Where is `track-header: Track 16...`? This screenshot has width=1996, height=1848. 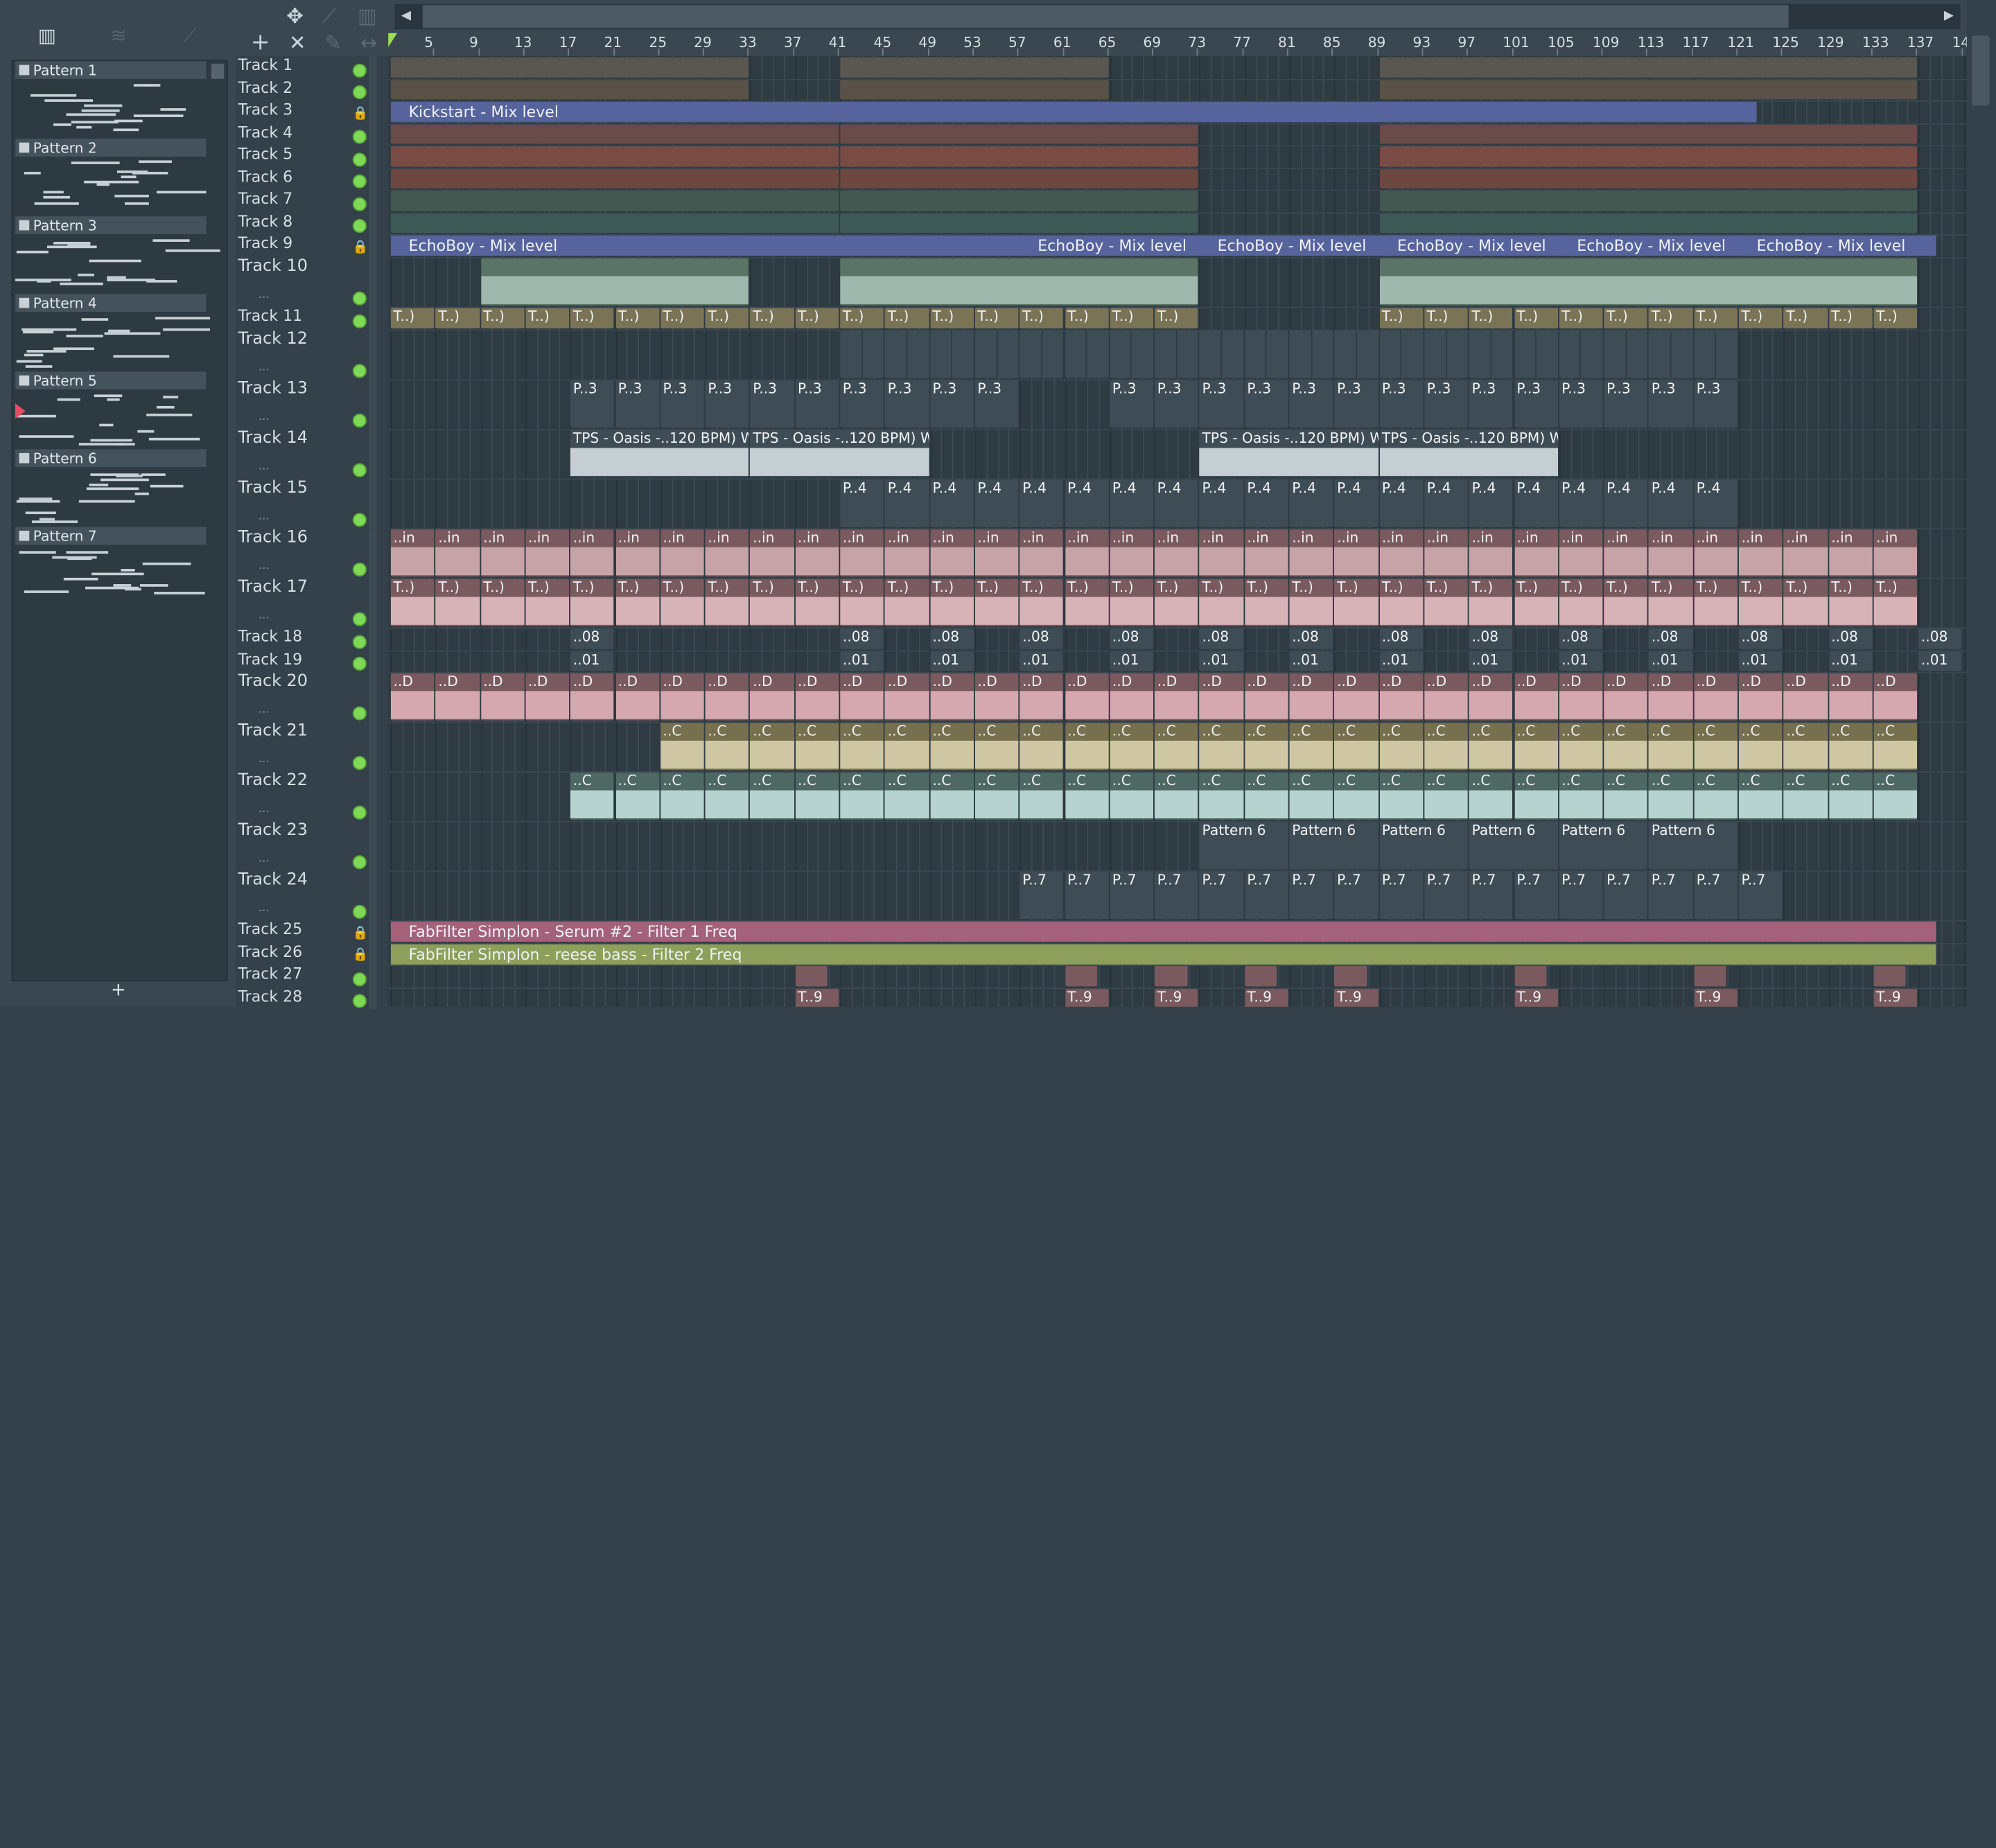 track-header: Track 16... is located at coordinates (312, 553).